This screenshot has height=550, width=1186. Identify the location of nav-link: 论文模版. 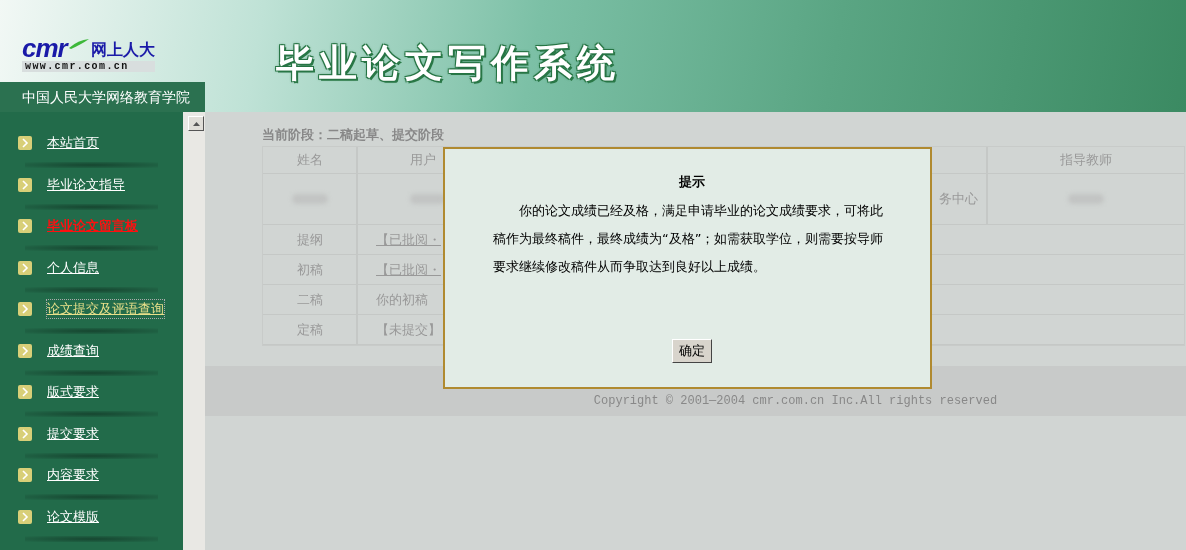
(73, 516).